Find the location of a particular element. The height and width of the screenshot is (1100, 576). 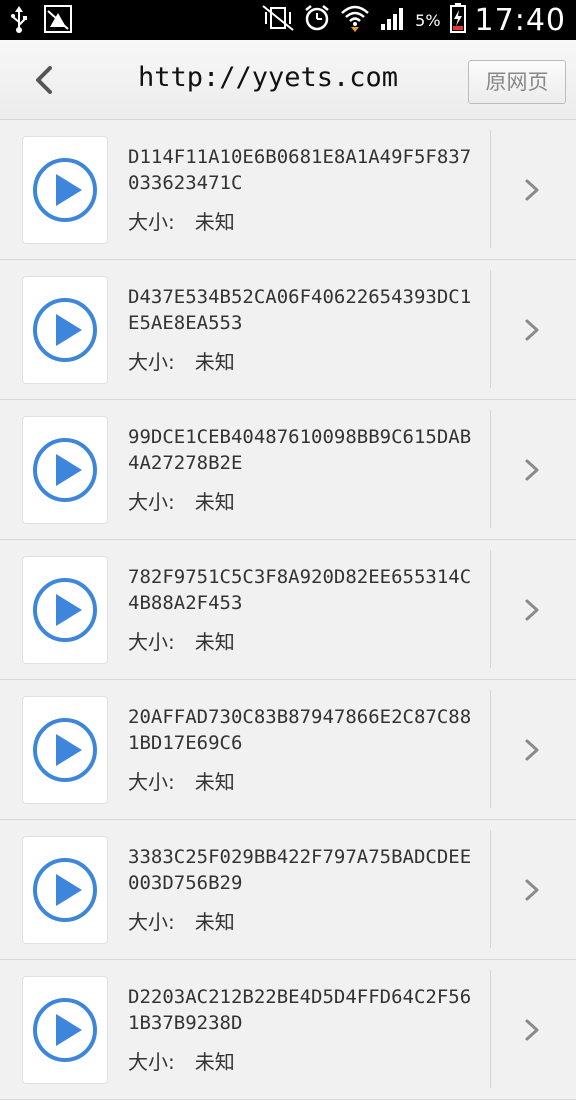

page-title: http://yyets.com is located at coordinates (268, 77).